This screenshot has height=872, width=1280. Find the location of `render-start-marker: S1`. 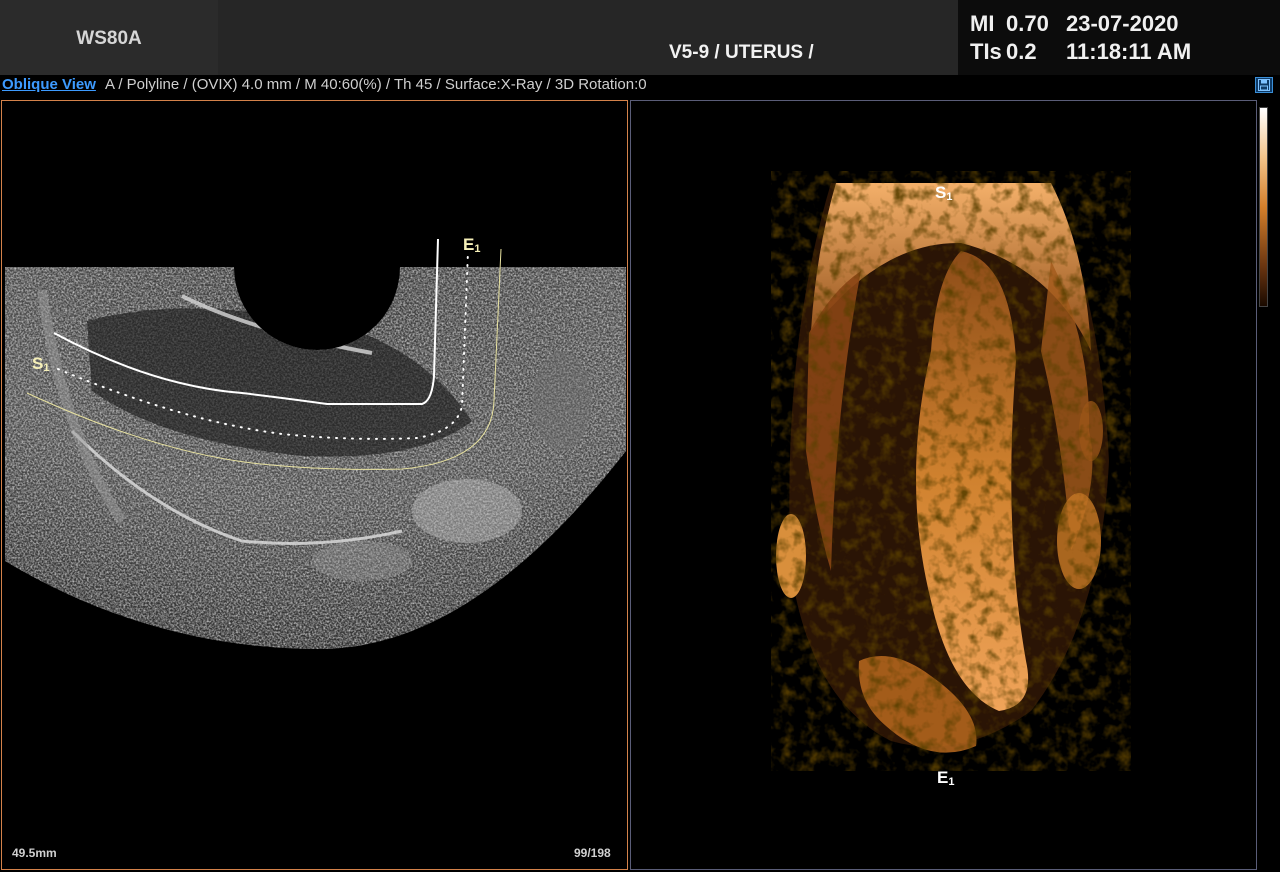

render-start-marker: S1 is located at coordinates (943, 193).